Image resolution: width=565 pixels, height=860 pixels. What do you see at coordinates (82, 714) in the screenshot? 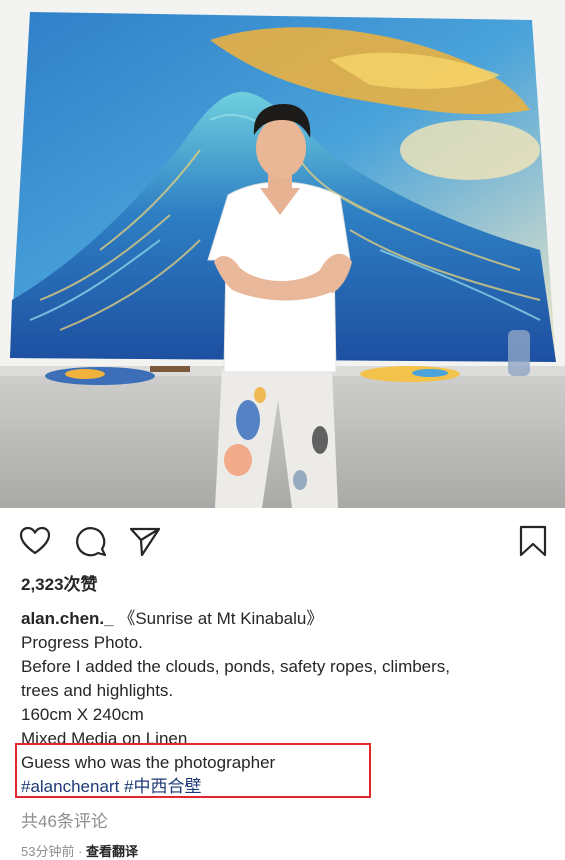
I see `caption-line: 160cm X 240cm` at bounding box center [82, 714].